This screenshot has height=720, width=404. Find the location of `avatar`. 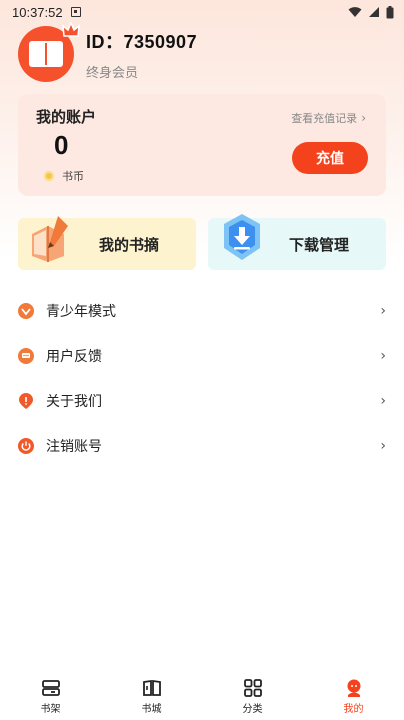

avatar is located at coordinates (49, 52).